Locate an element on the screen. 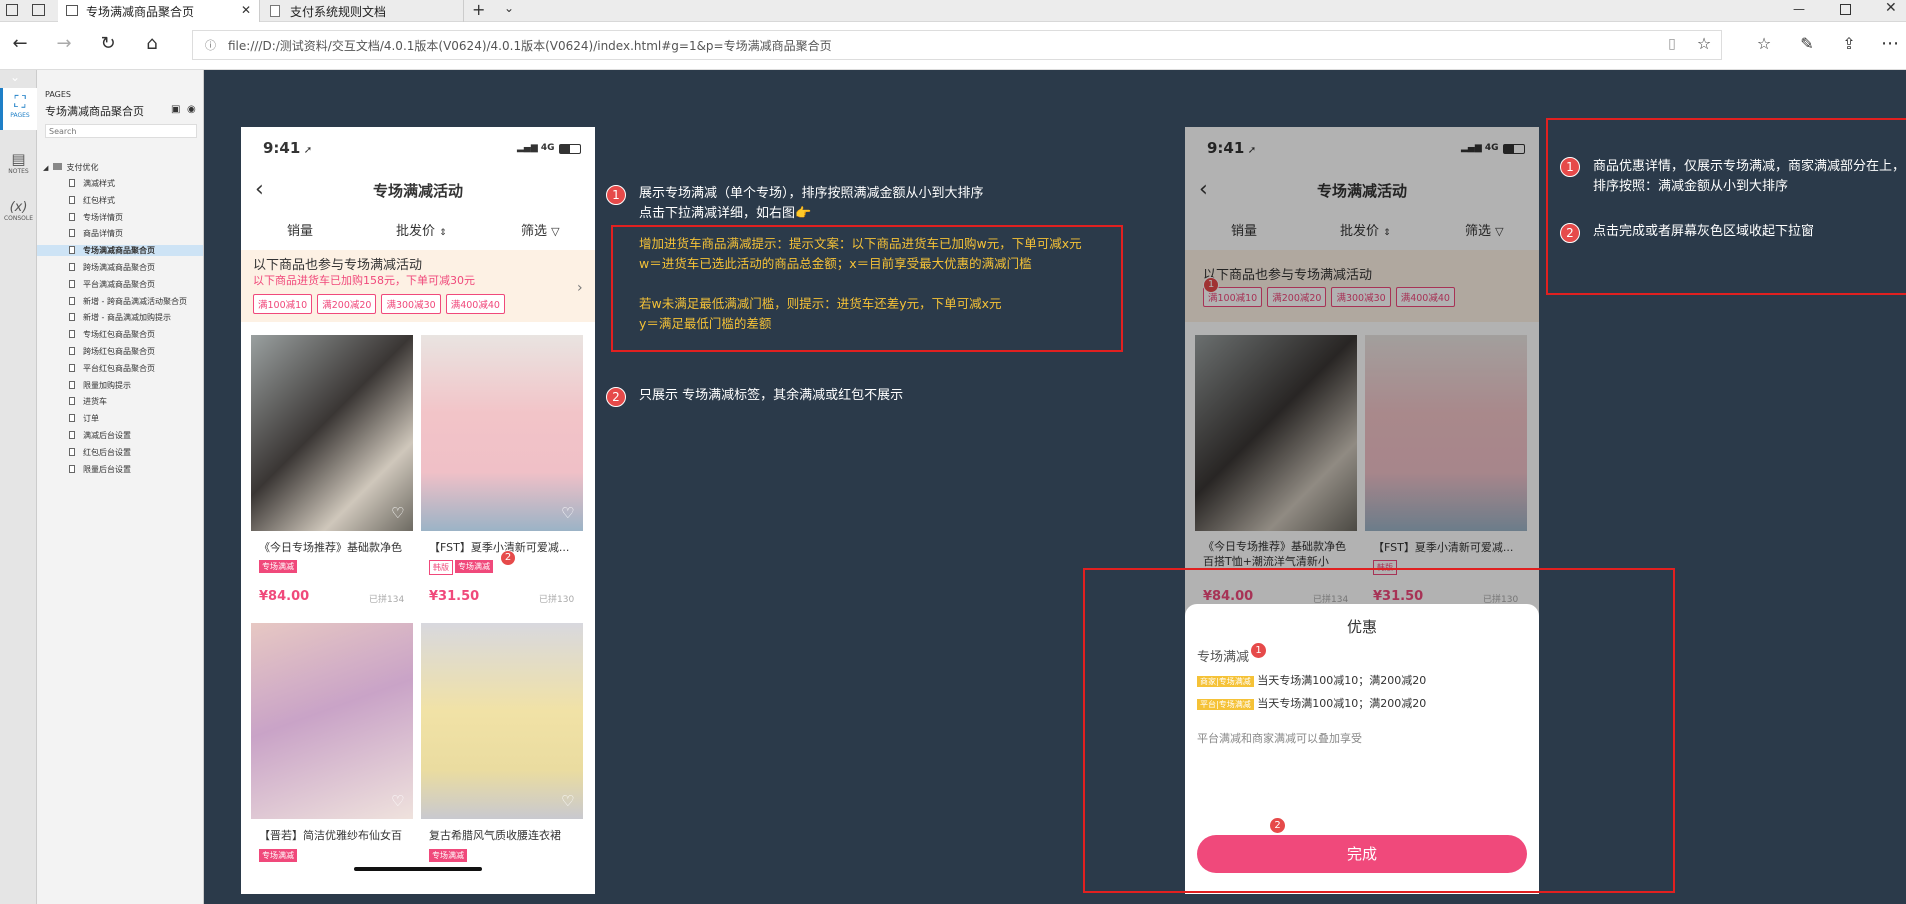  sitemap-item-label: 限量后台设置 is located at coordinates (107, 469).